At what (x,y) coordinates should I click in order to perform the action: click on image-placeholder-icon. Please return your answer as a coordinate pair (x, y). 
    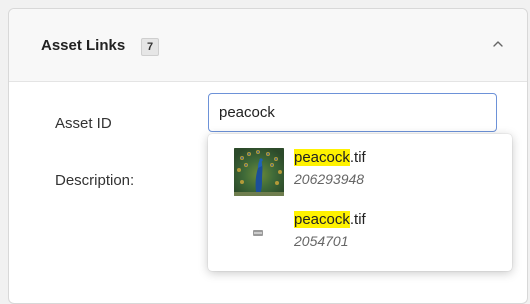
    Looking at the image, I should click on (258, 233).